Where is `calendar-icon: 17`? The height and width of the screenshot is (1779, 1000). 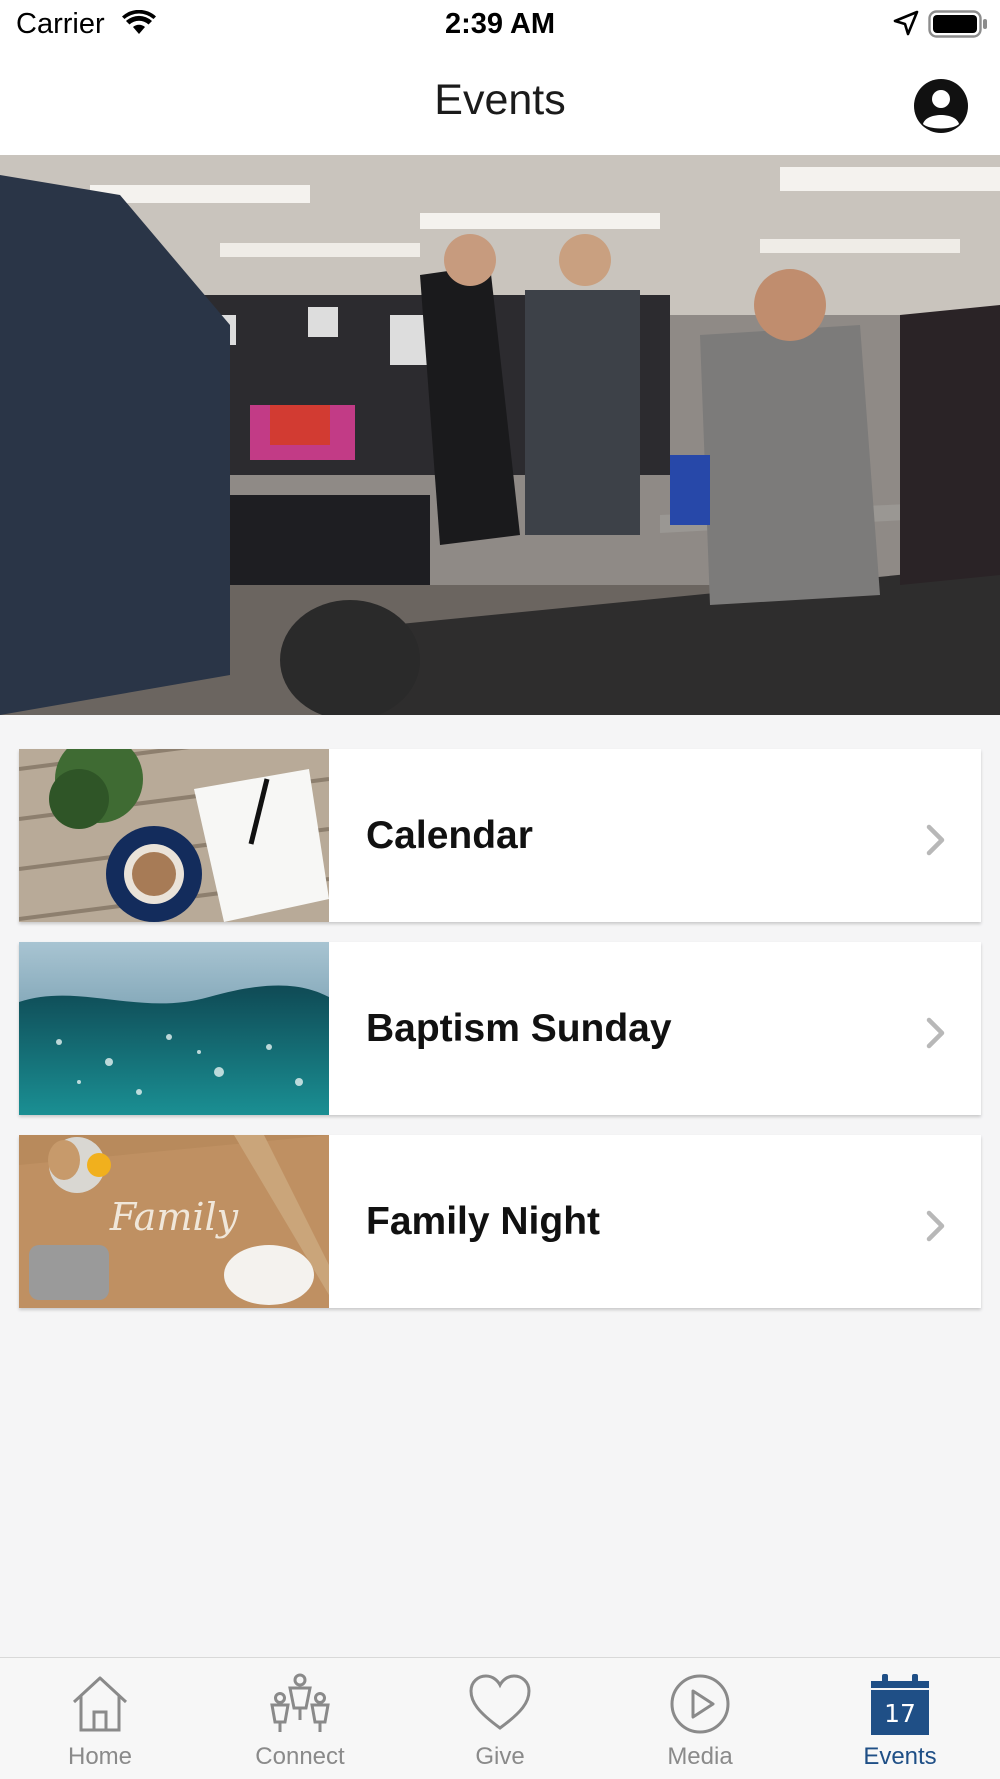 calendar-icon: 17 is located at coordinates (900, 1704).